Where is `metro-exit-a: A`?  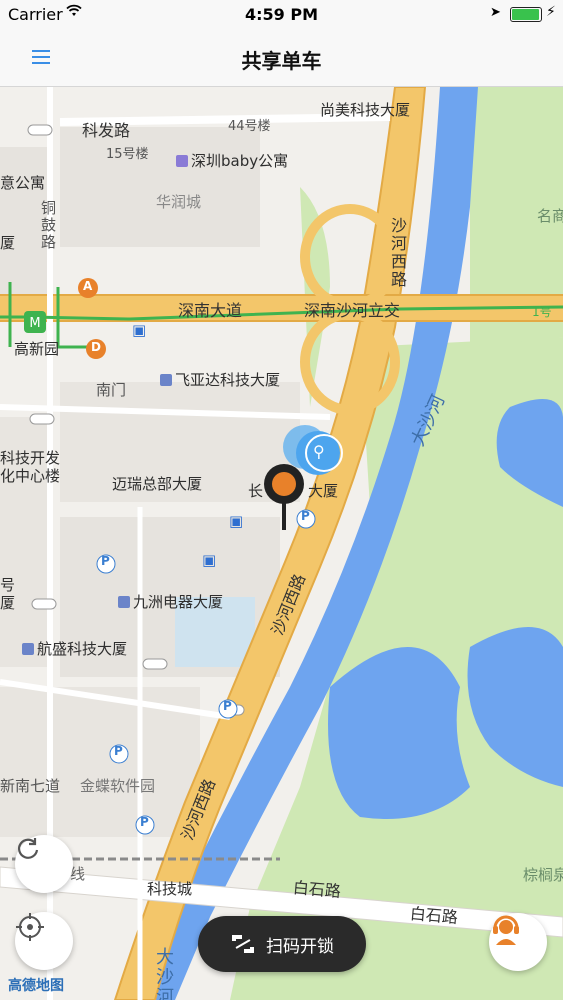
metro-exit-a: A is located at coordinates (88, 286).